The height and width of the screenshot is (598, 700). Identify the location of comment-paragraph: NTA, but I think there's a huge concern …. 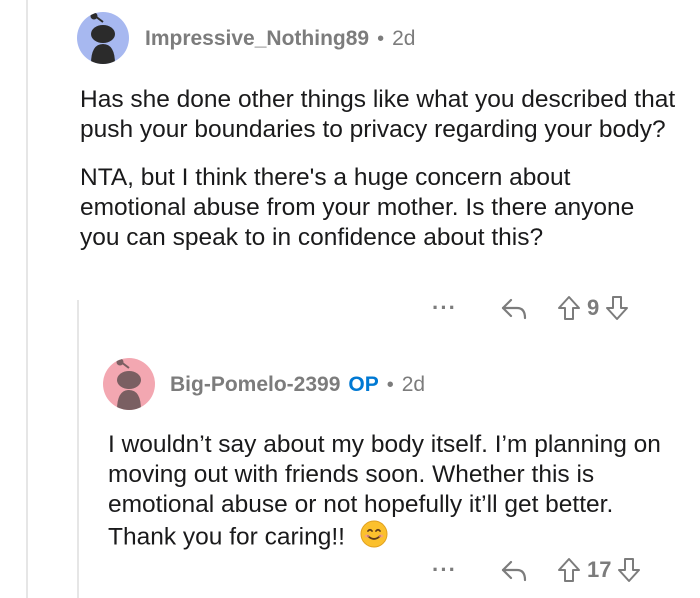
(357, 207).